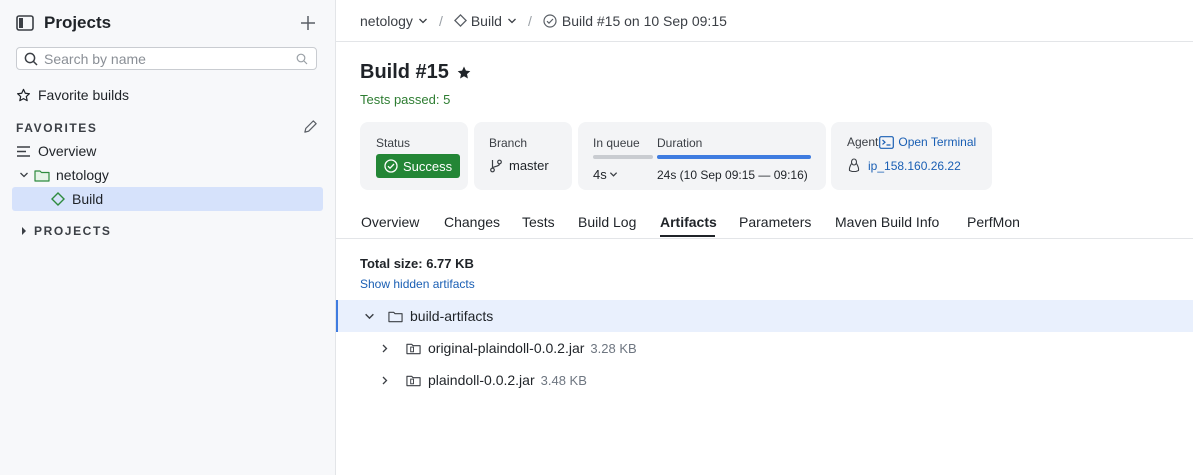 The image size is (1193, 475). I want to click on sidebar-title: Projects, so click(78, 22).